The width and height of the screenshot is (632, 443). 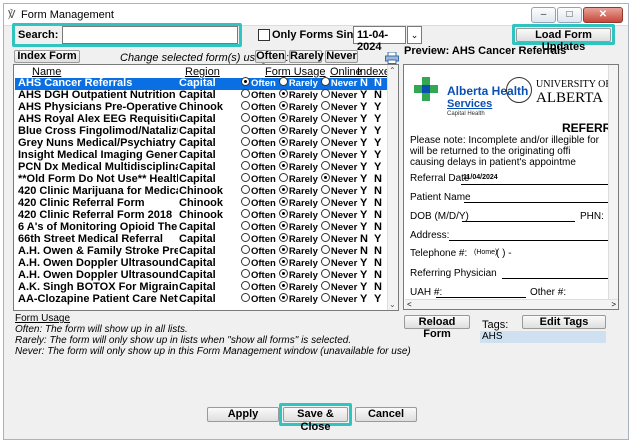 I want to click on preview-vertical-scrollbar, so click(x=613, y=183).